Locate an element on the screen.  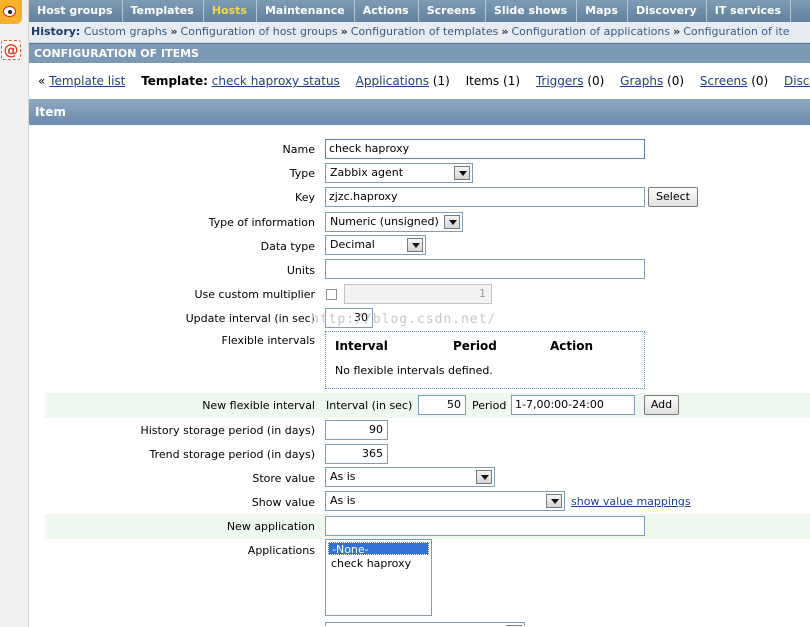
row-units: Units is located at coordinates (427, 271).